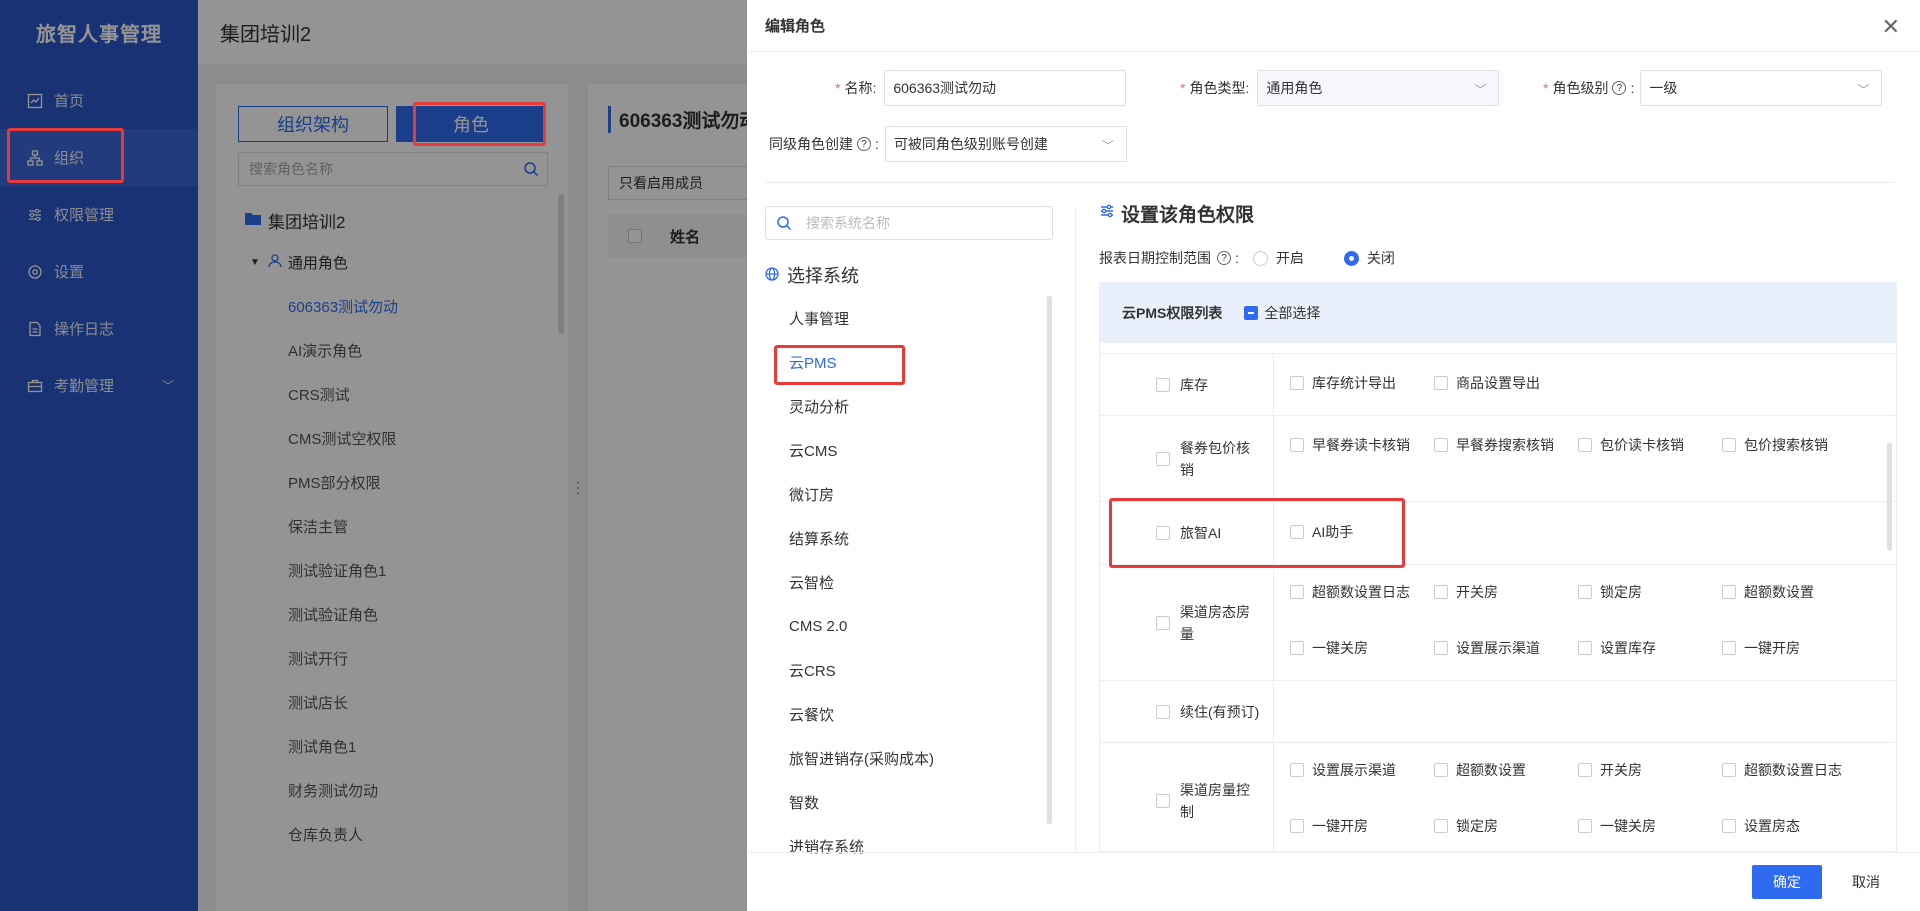  Describe the element at coordinates (1005, 88) in the screenshot. I see `role-name-input: 606363测试勿动` at that location.